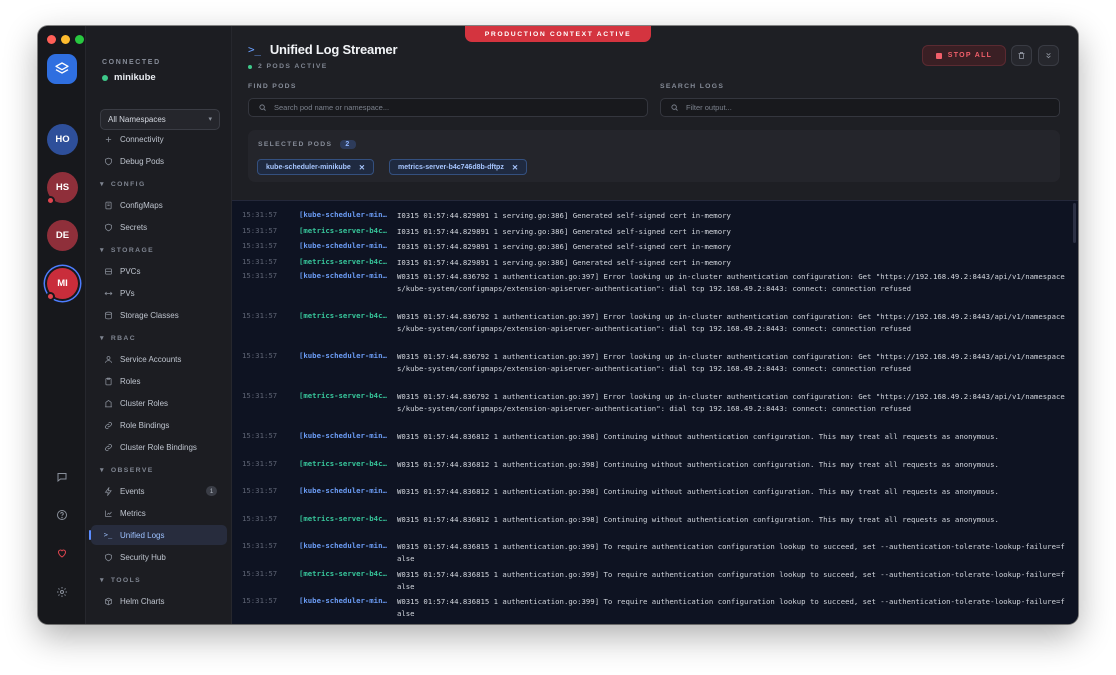  I want to click on page-title-text: Unified Log Streamer, so click(333, 49).